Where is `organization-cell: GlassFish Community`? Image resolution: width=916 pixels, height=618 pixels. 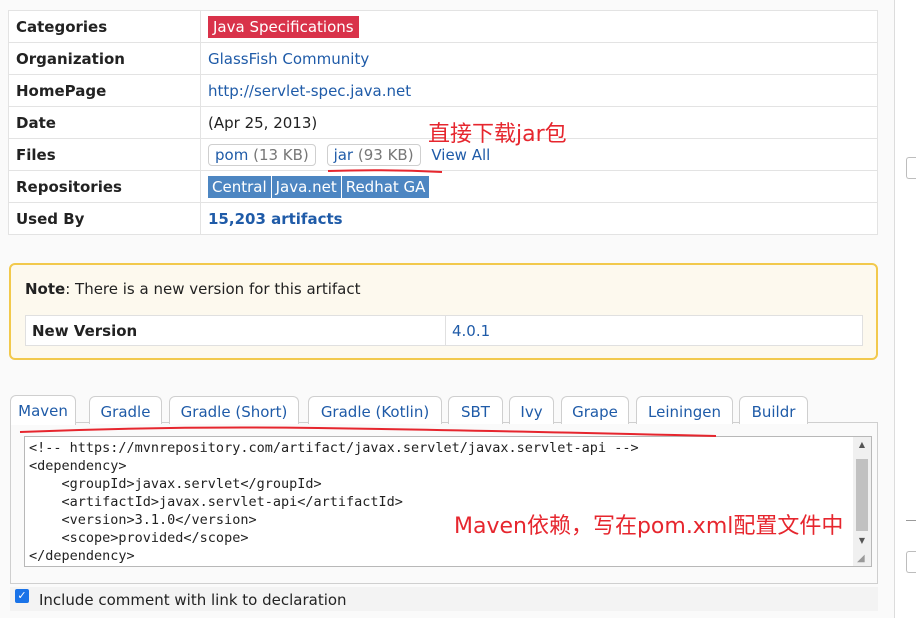
organization-cell: GlassFish Community is located at coordinates (539, 58).